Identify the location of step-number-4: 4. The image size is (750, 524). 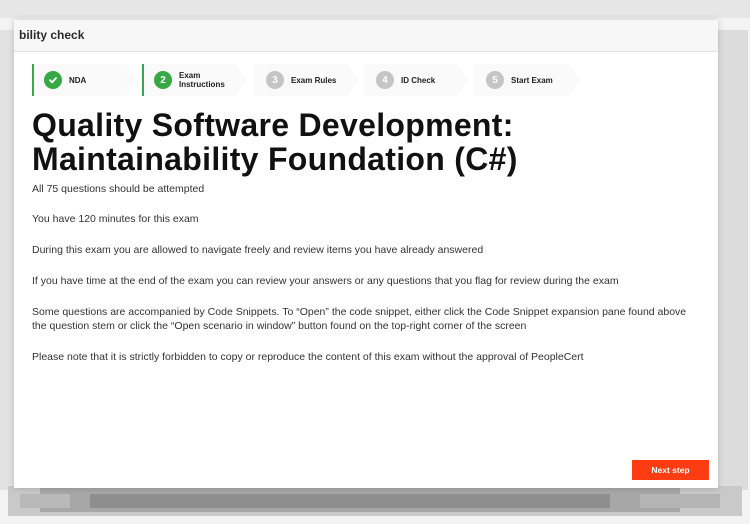
(385, 80).